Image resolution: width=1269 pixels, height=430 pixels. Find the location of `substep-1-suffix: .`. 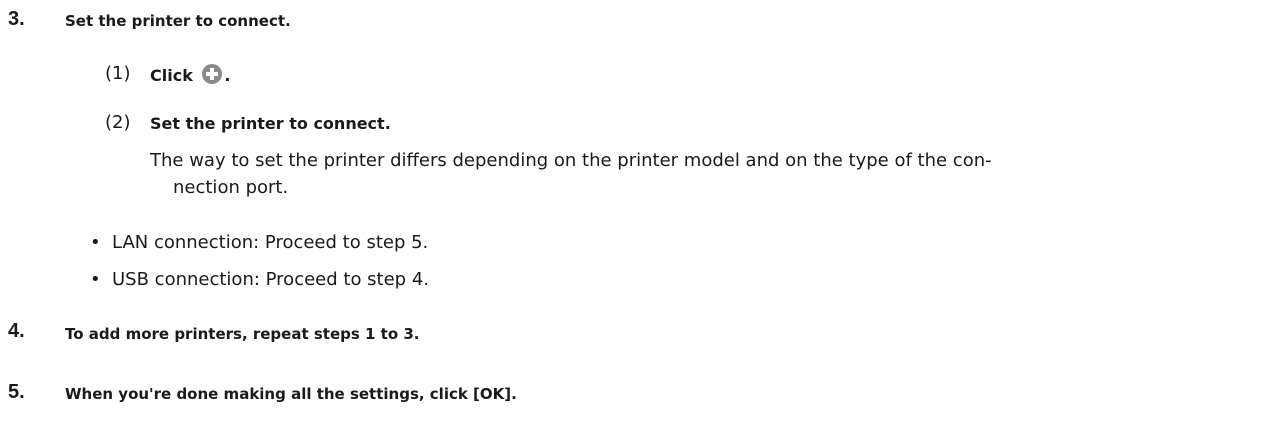

substep-1-suffix: . is located at coordinates (227, 75).